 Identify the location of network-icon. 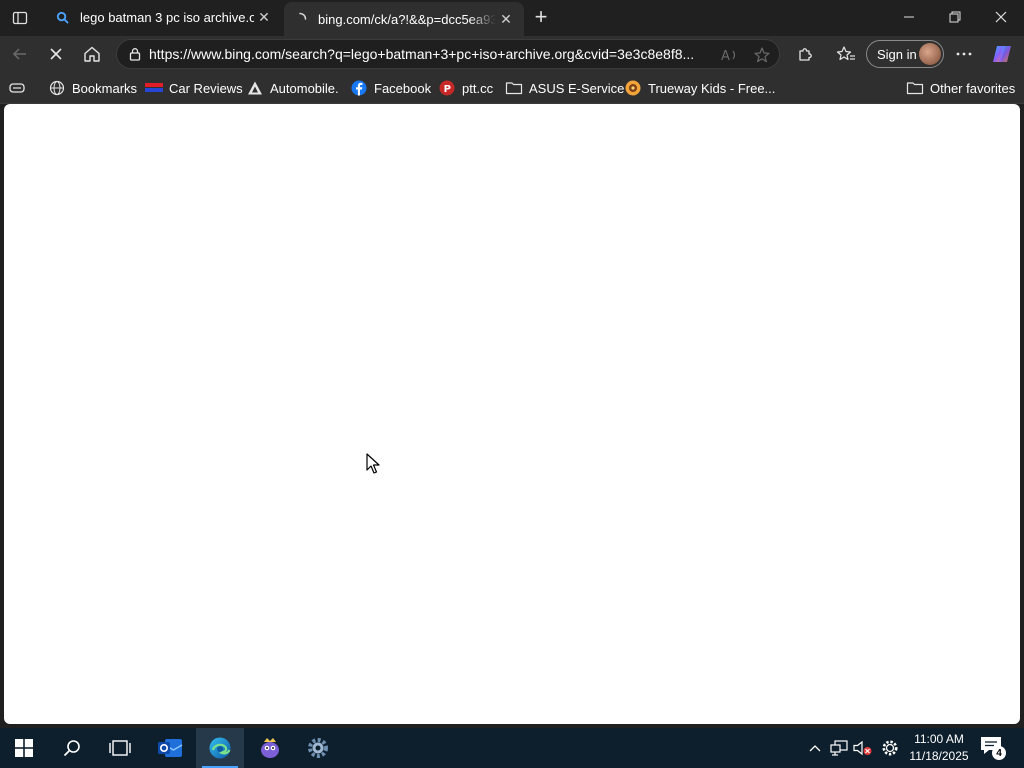
(839, 748).